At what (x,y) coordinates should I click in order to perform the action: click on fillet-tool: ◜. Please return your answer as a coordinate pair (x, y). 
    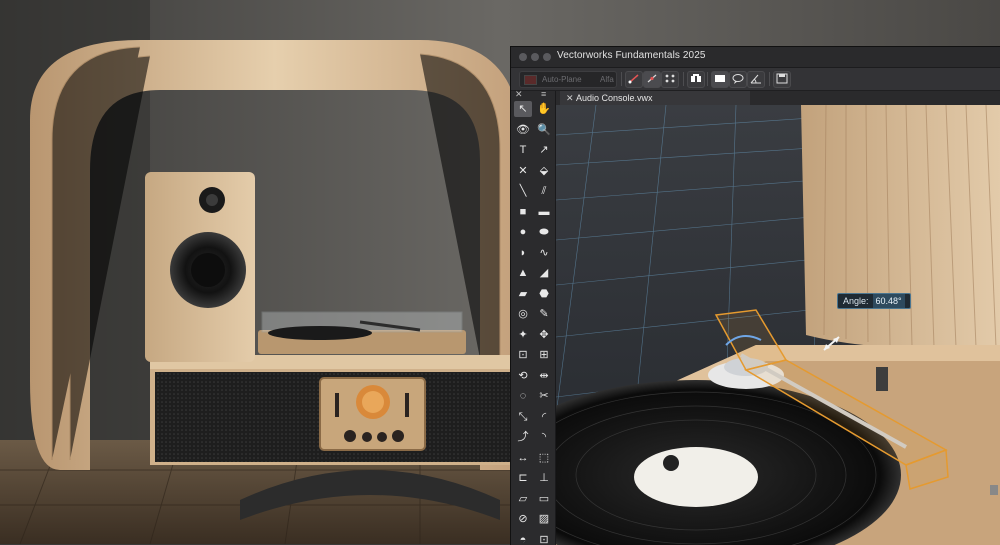
    Looking at the image, I should click on (544, 417).